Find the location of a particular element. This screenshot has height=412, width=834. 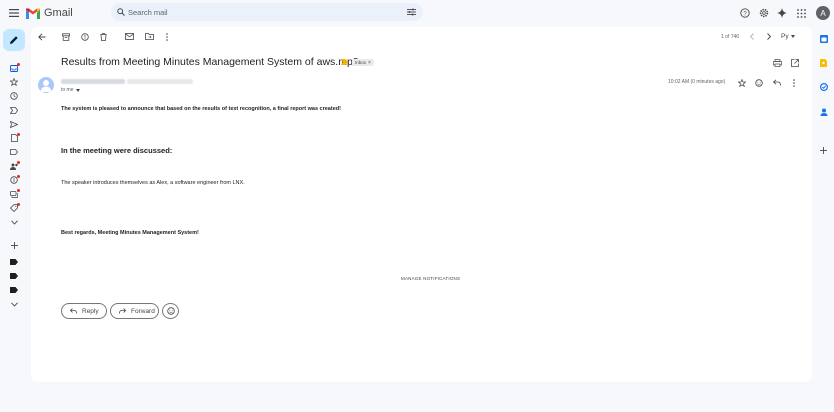

show-details-caret-icon is located at coordinates (77, 90).